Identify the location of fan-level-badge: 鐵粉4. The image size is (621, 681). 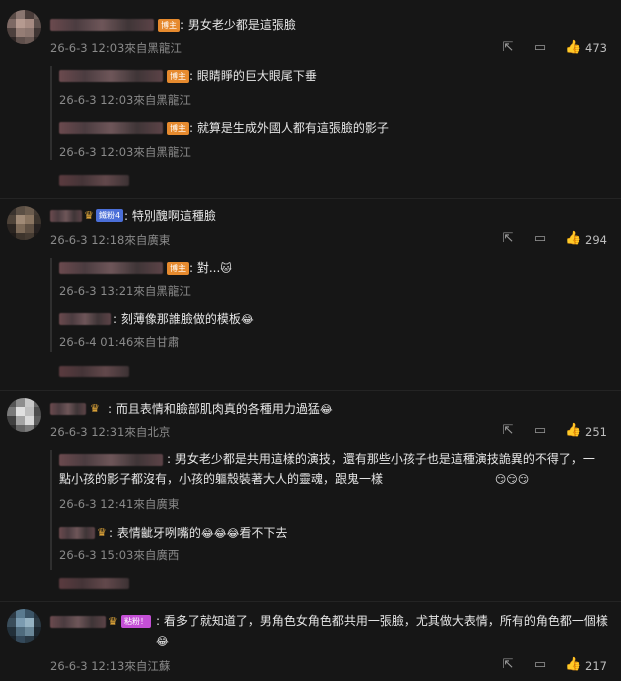
(110, 215).